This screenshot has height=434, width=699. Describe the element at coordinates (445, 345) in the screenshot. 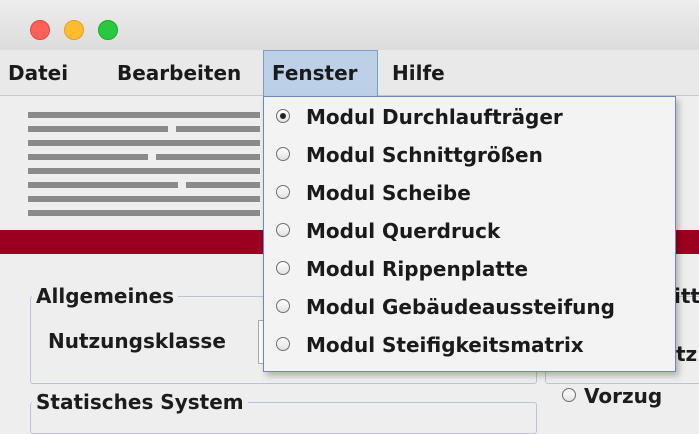

I see `menu-item-label: Modul Steifigkeitsmatrix` at that location.